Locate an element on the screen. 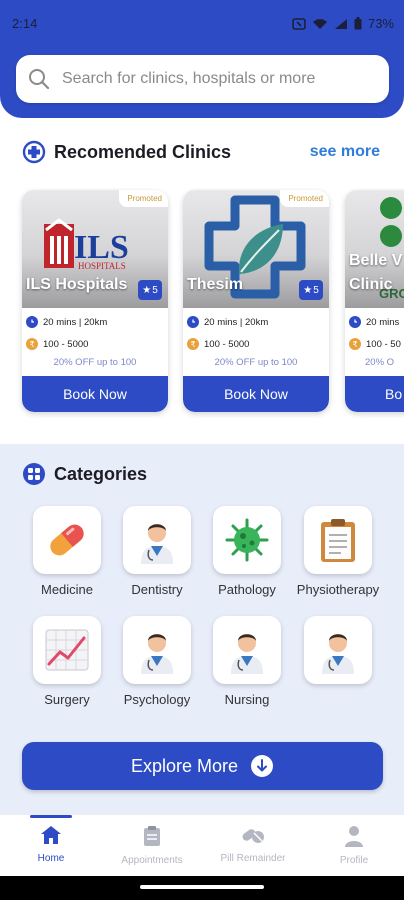 This screenshot has width=404, height=900. category-label: Nursing is located at coordinates (247, 699).